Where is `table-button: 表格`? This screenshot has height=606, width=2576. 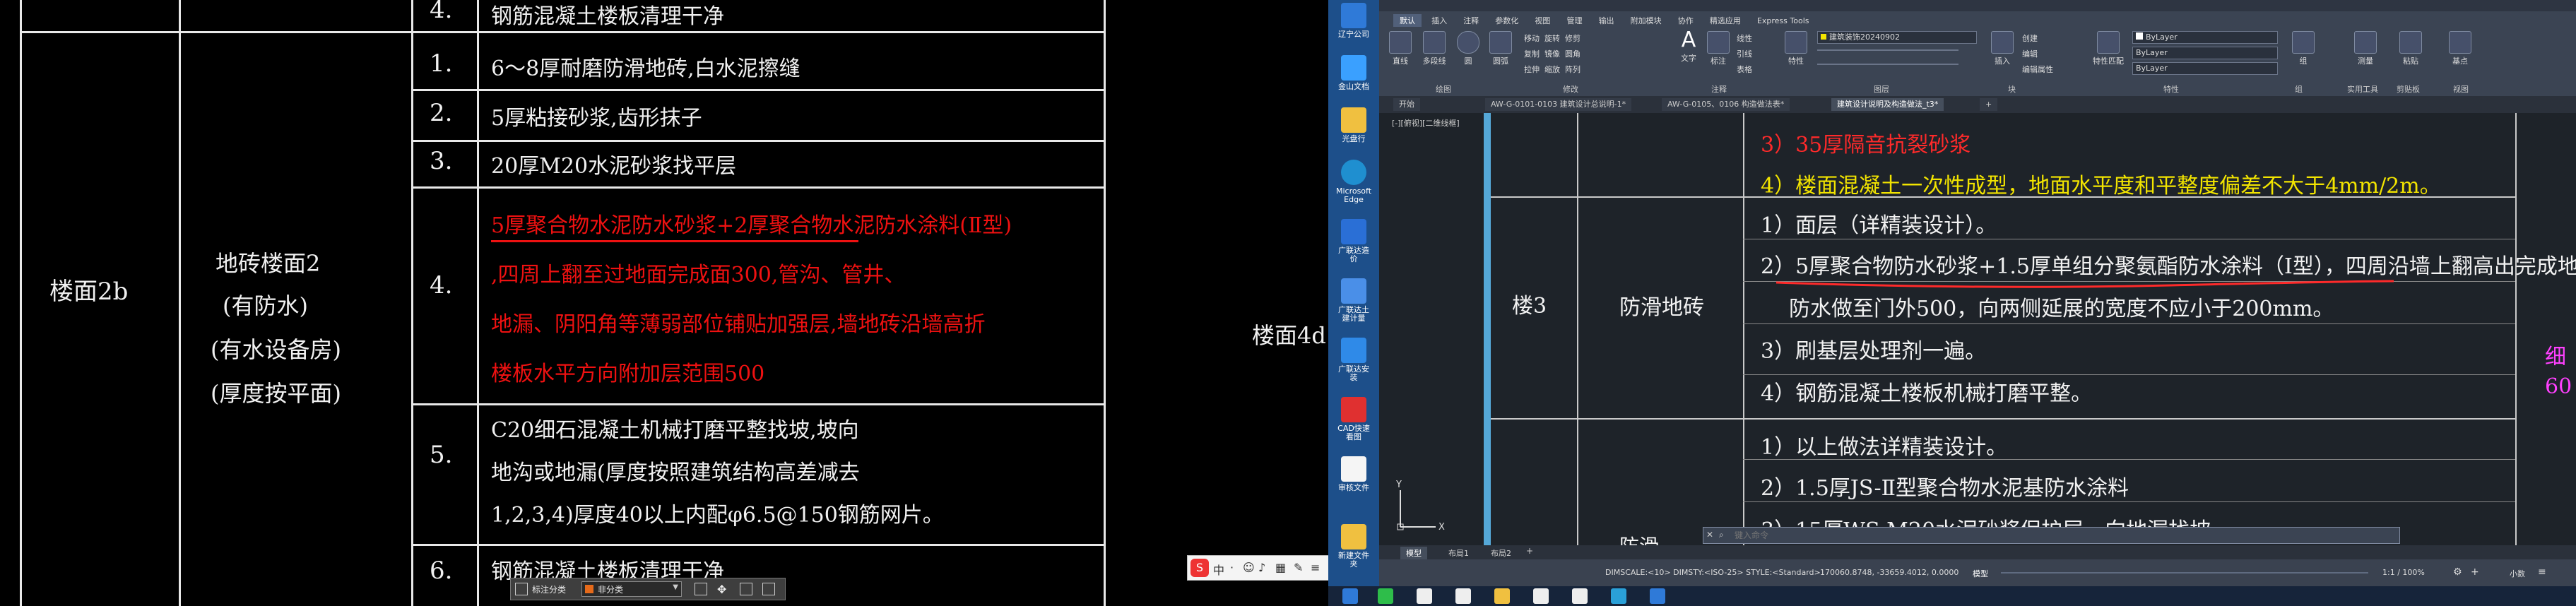
table-button: 表格 is located at coordinates (1744, 69).